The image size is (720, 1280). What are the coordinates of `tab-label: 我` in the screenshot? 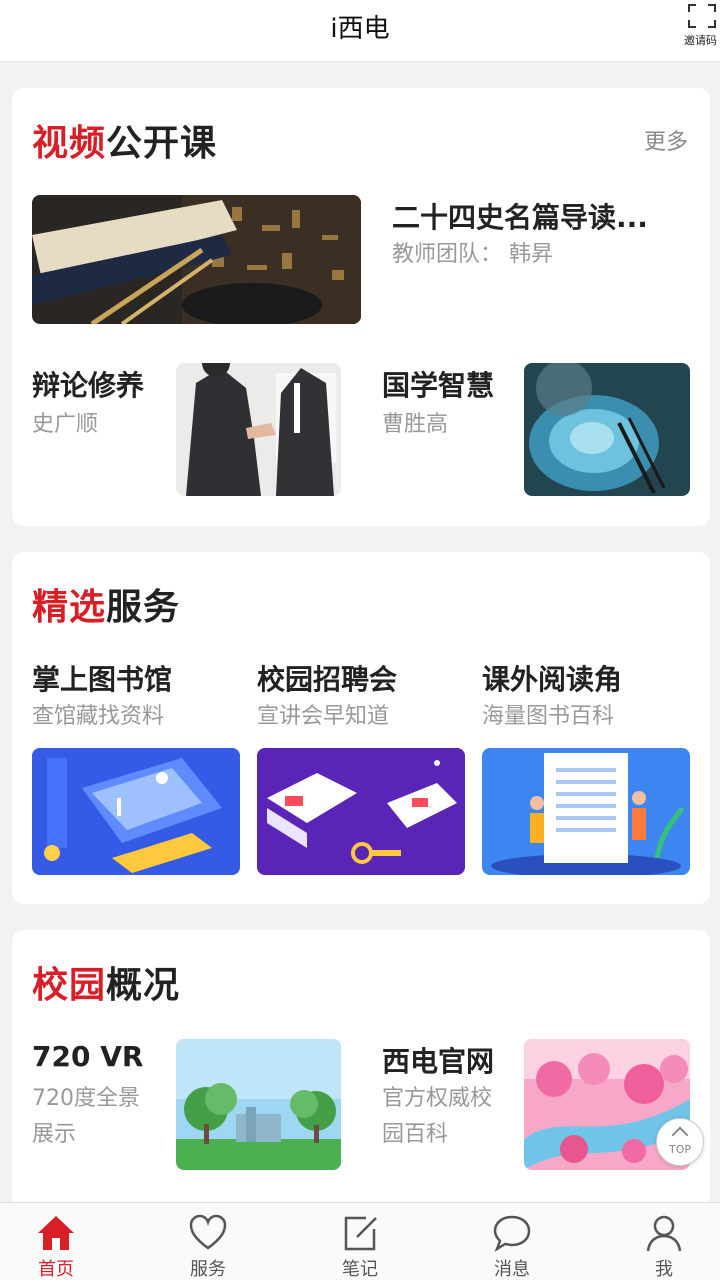 It's located at (664, 1269).